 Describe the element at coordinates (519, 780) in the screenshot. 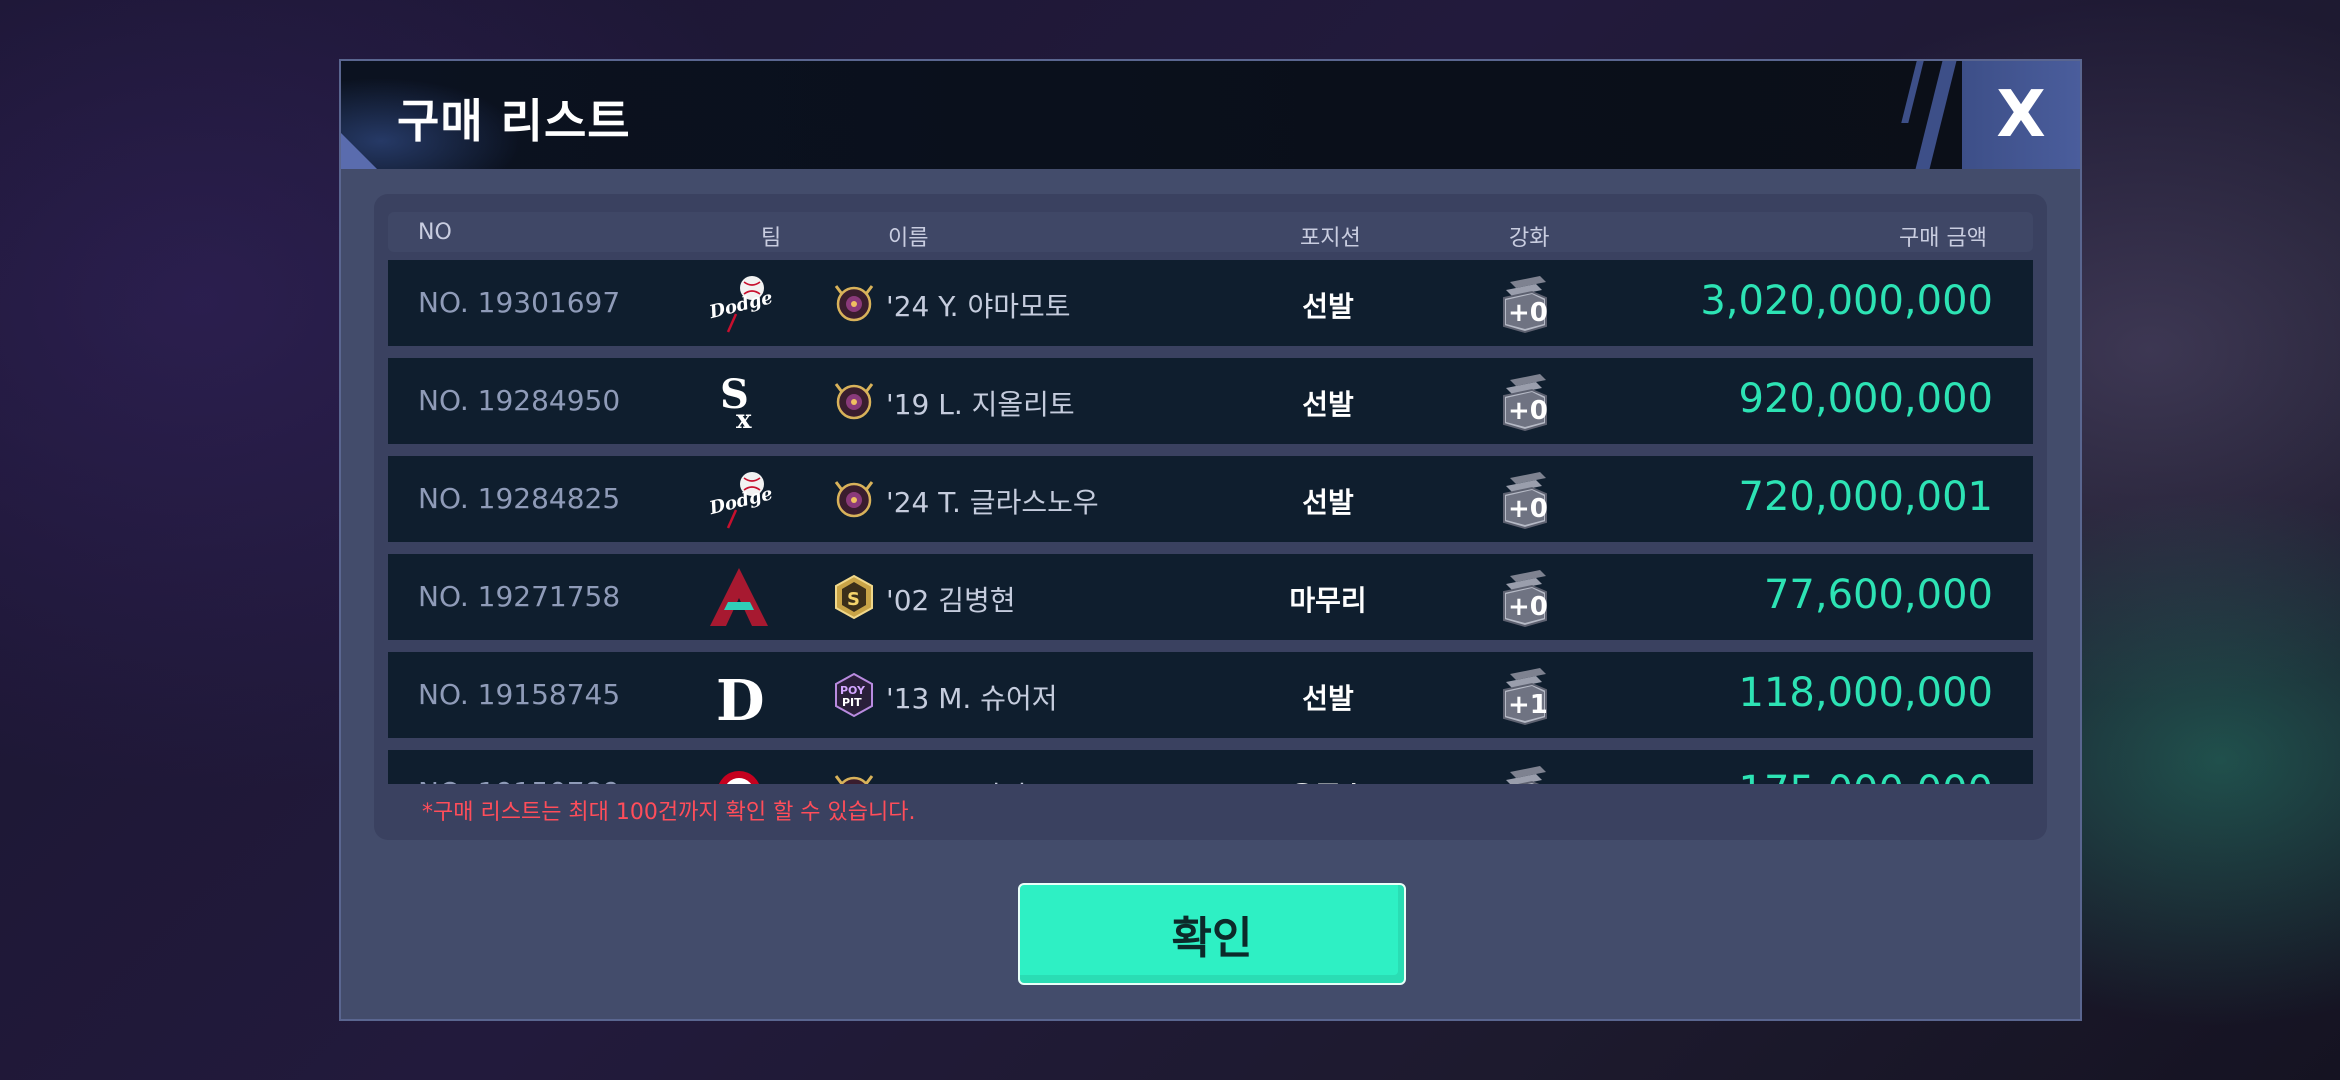

I see `purchase-number: NO. 19150789` at that location.